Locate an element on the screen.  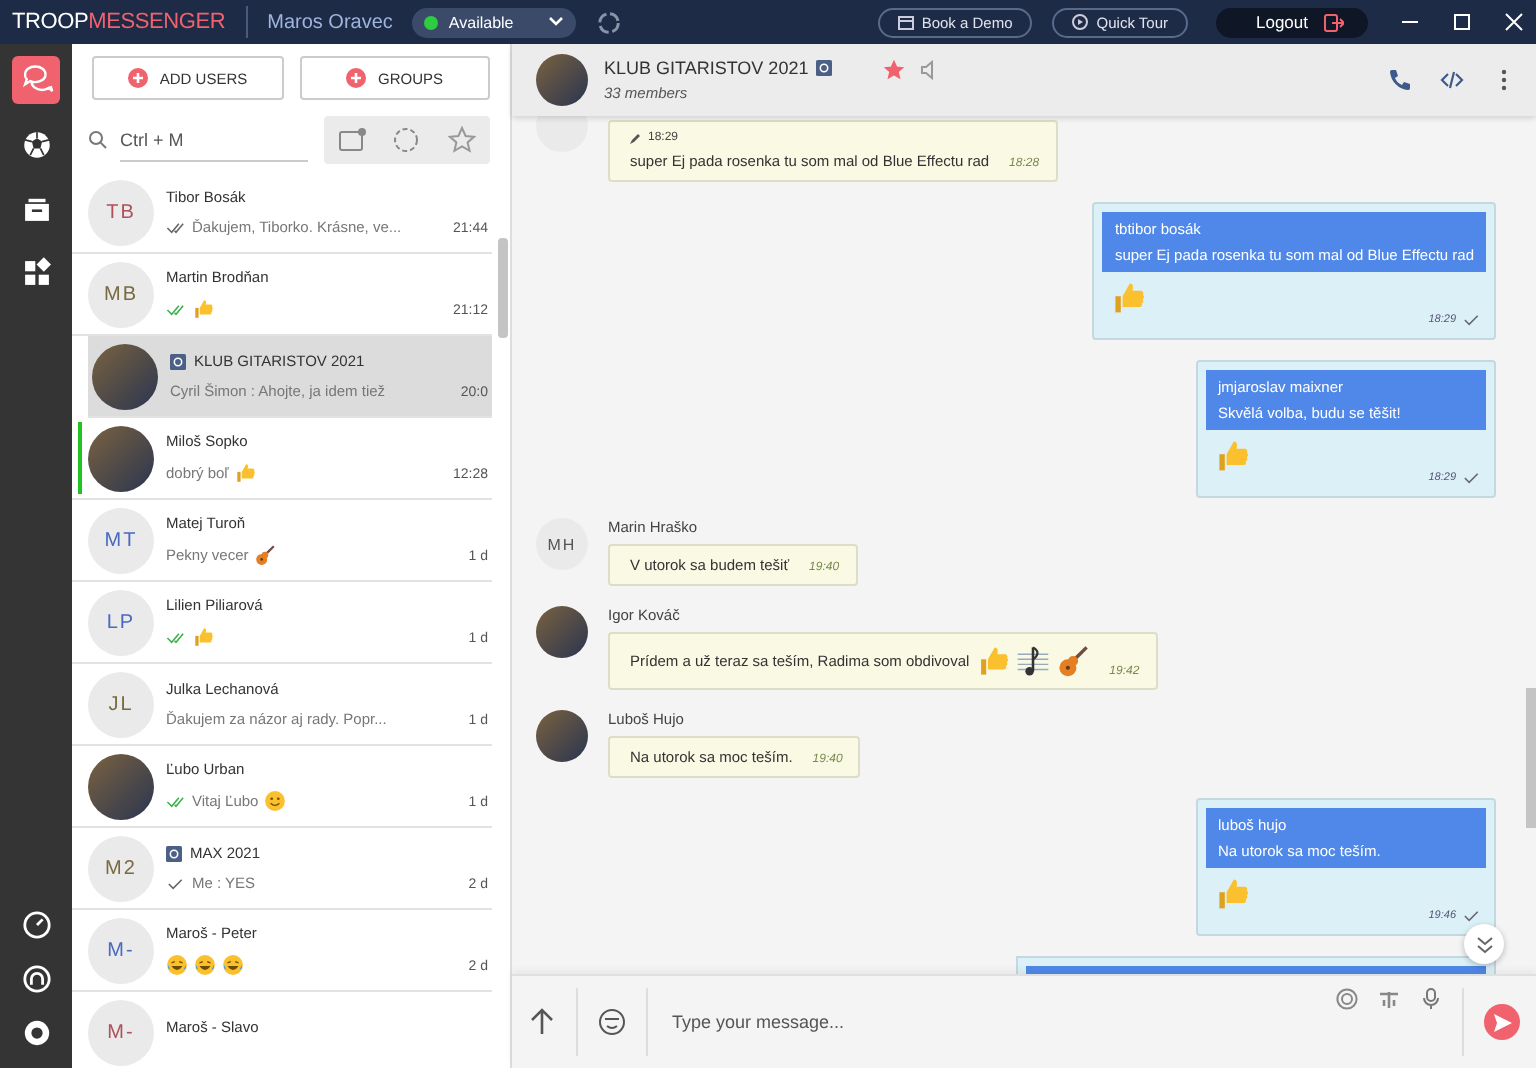
chevron-down-icon is located at coordinates (1484, 944).